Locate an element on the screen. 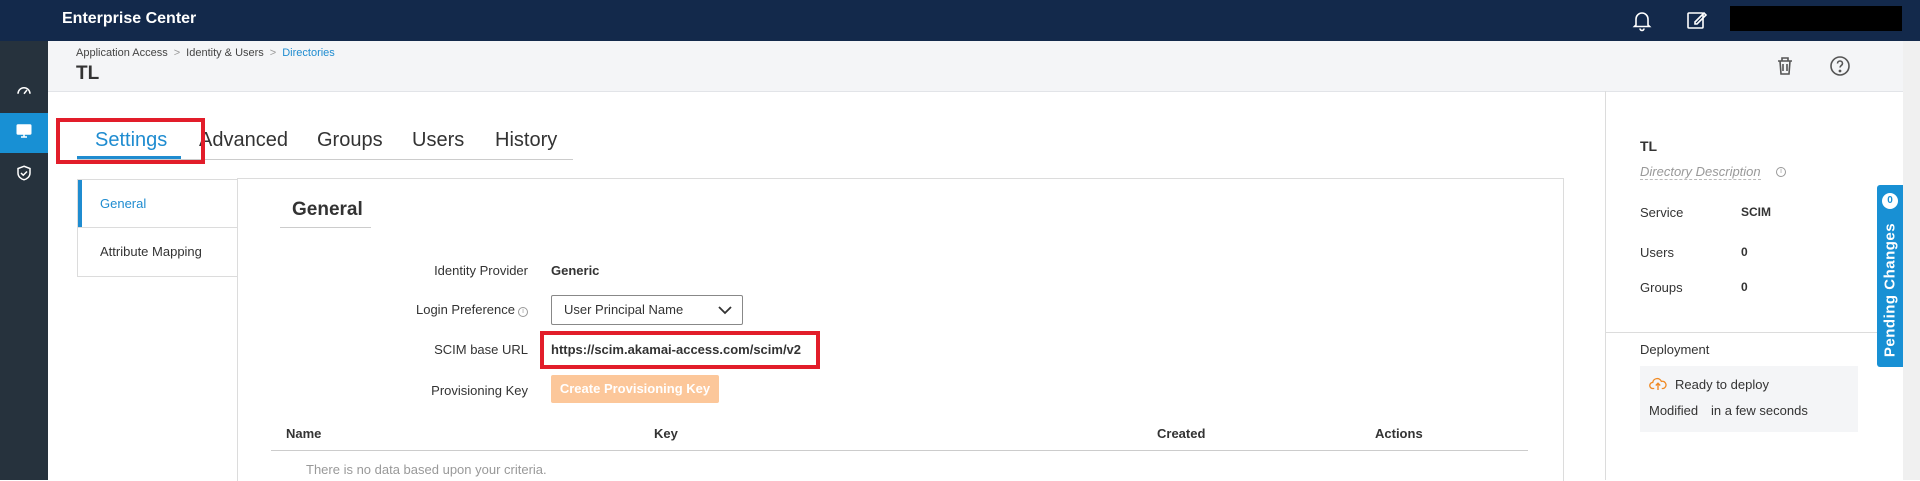 The width and height of the screenshot is (1920, 481). column-actions: Actions is located at coordinates (1399, 433).